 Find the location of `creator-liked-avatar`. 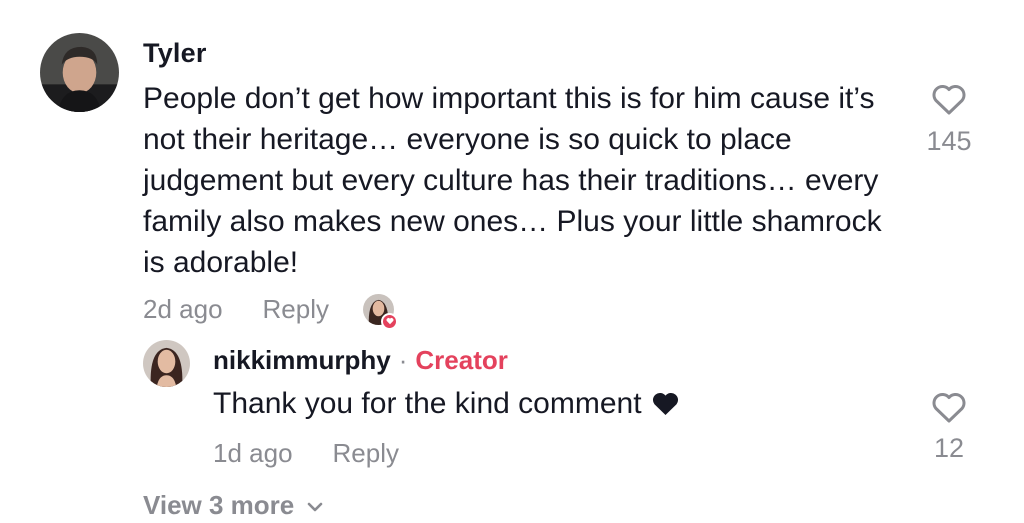

creator-liked-avatar is located at coordinates (381, 311).